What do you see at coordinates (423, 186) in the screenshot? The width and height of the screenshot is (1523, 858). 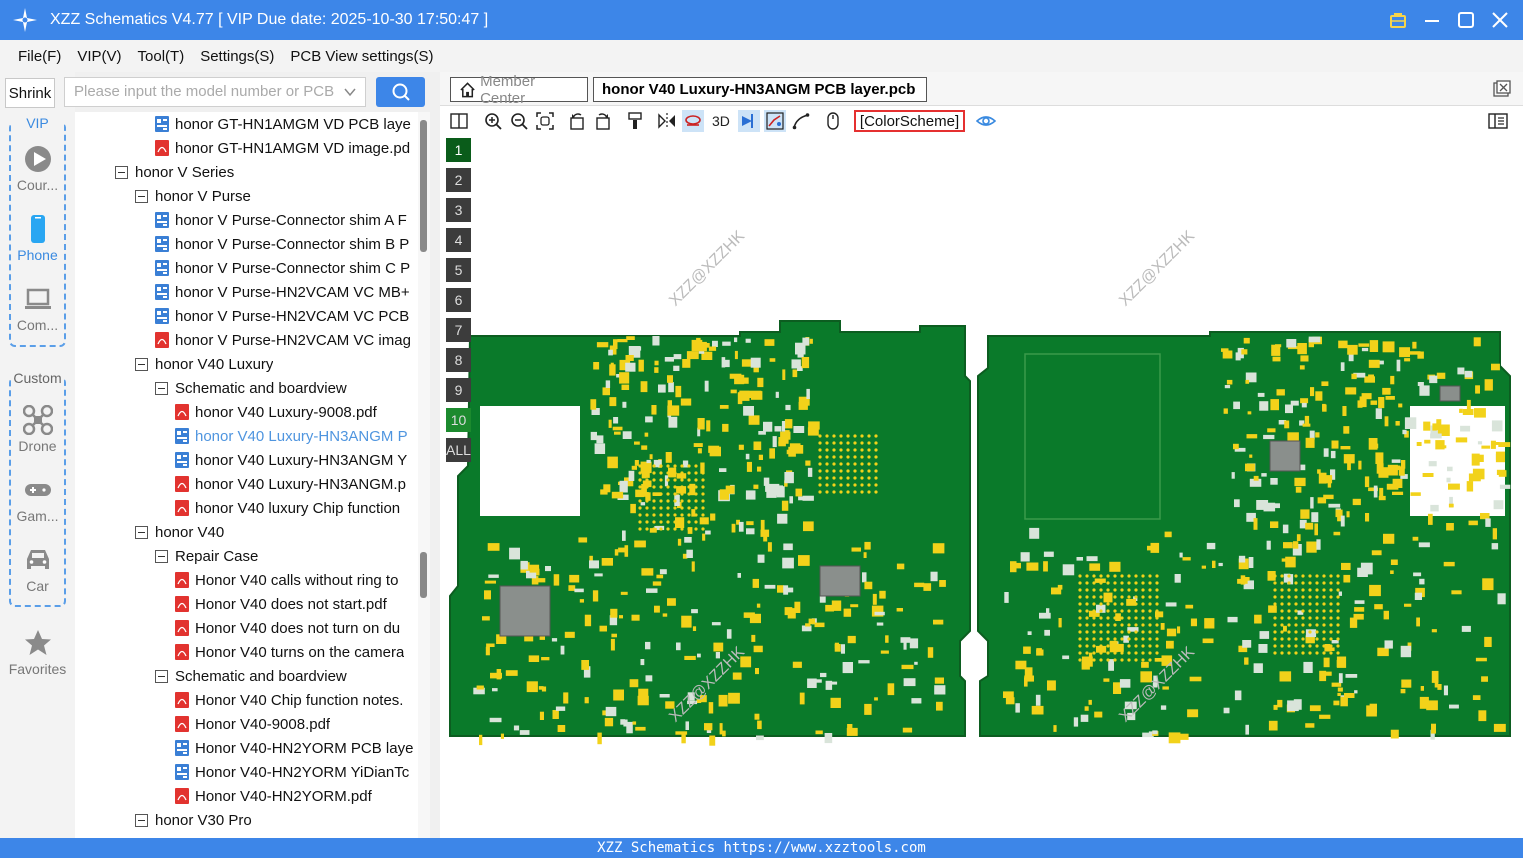 I see `tree-scroll-thumb` at bounding box center [423, 186].